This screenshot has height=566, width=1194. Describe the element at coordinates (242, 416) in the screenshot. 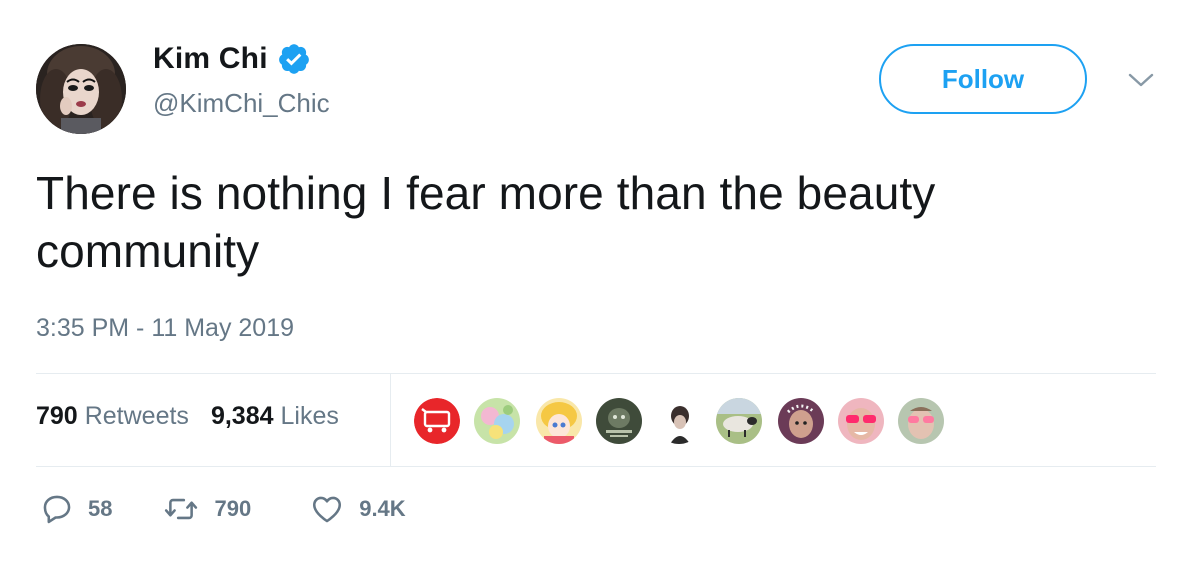

I see `likes-count: 9,384` at that location.